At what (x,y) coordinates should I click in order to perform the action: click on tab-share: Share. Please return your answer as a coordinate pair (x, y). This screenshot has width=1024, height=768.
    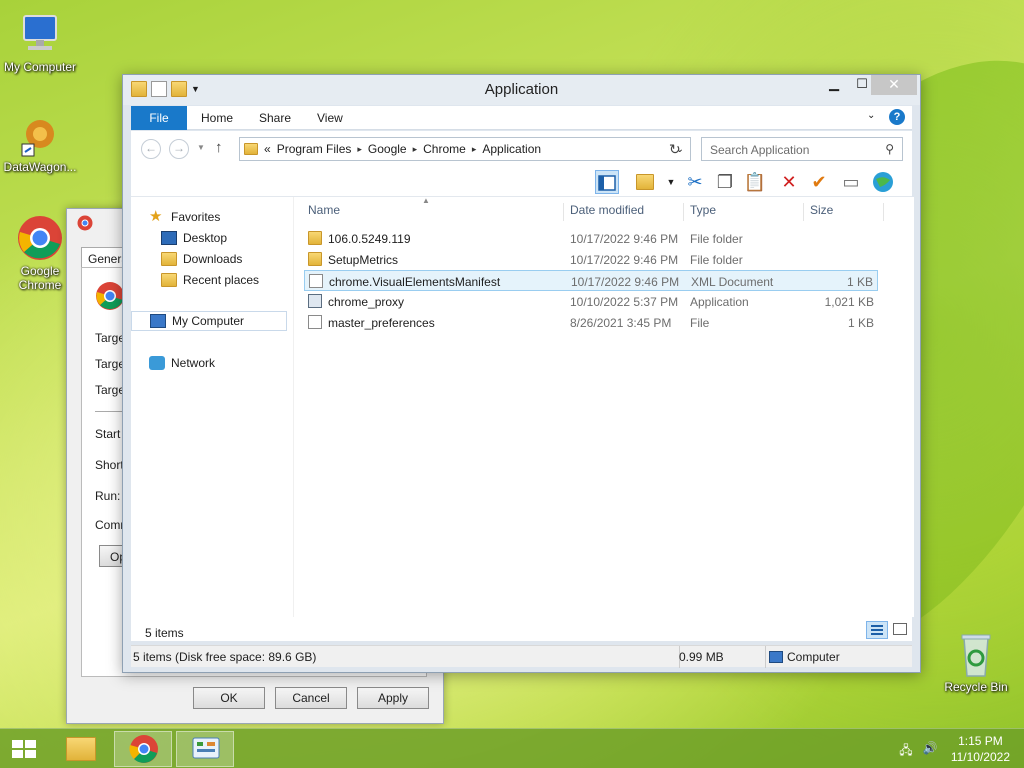
    Looking at the image, I should click on (275, 118).